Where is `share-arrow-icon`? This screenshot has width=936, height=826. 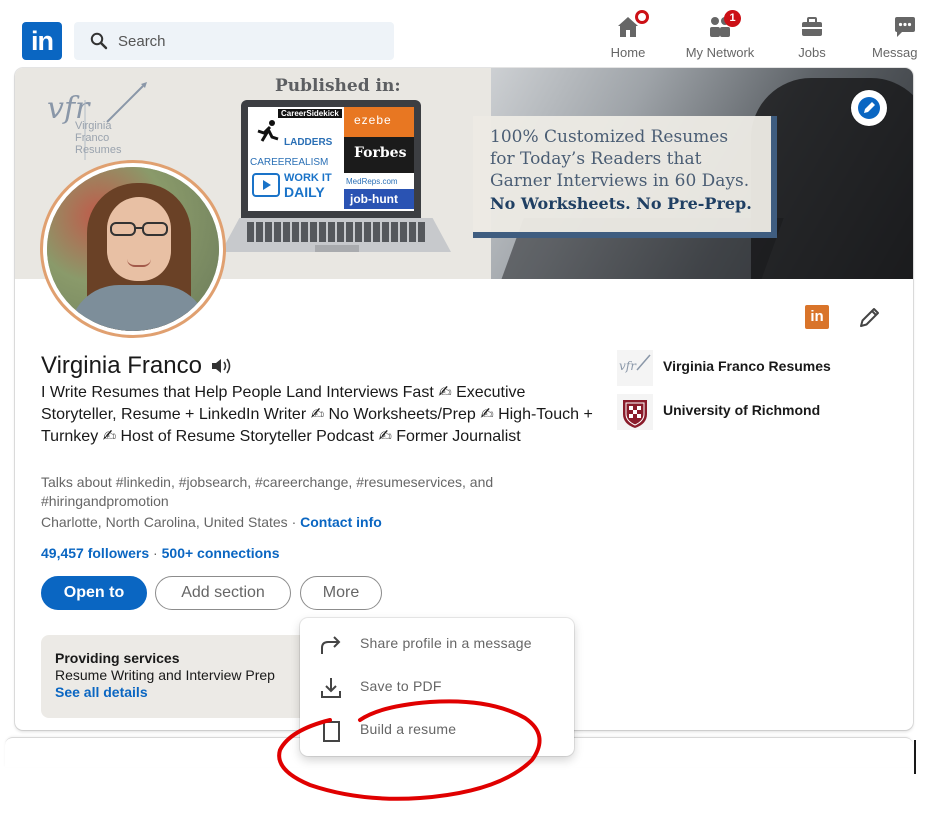
share-arrow-icon is located at coordinates (331, 645).